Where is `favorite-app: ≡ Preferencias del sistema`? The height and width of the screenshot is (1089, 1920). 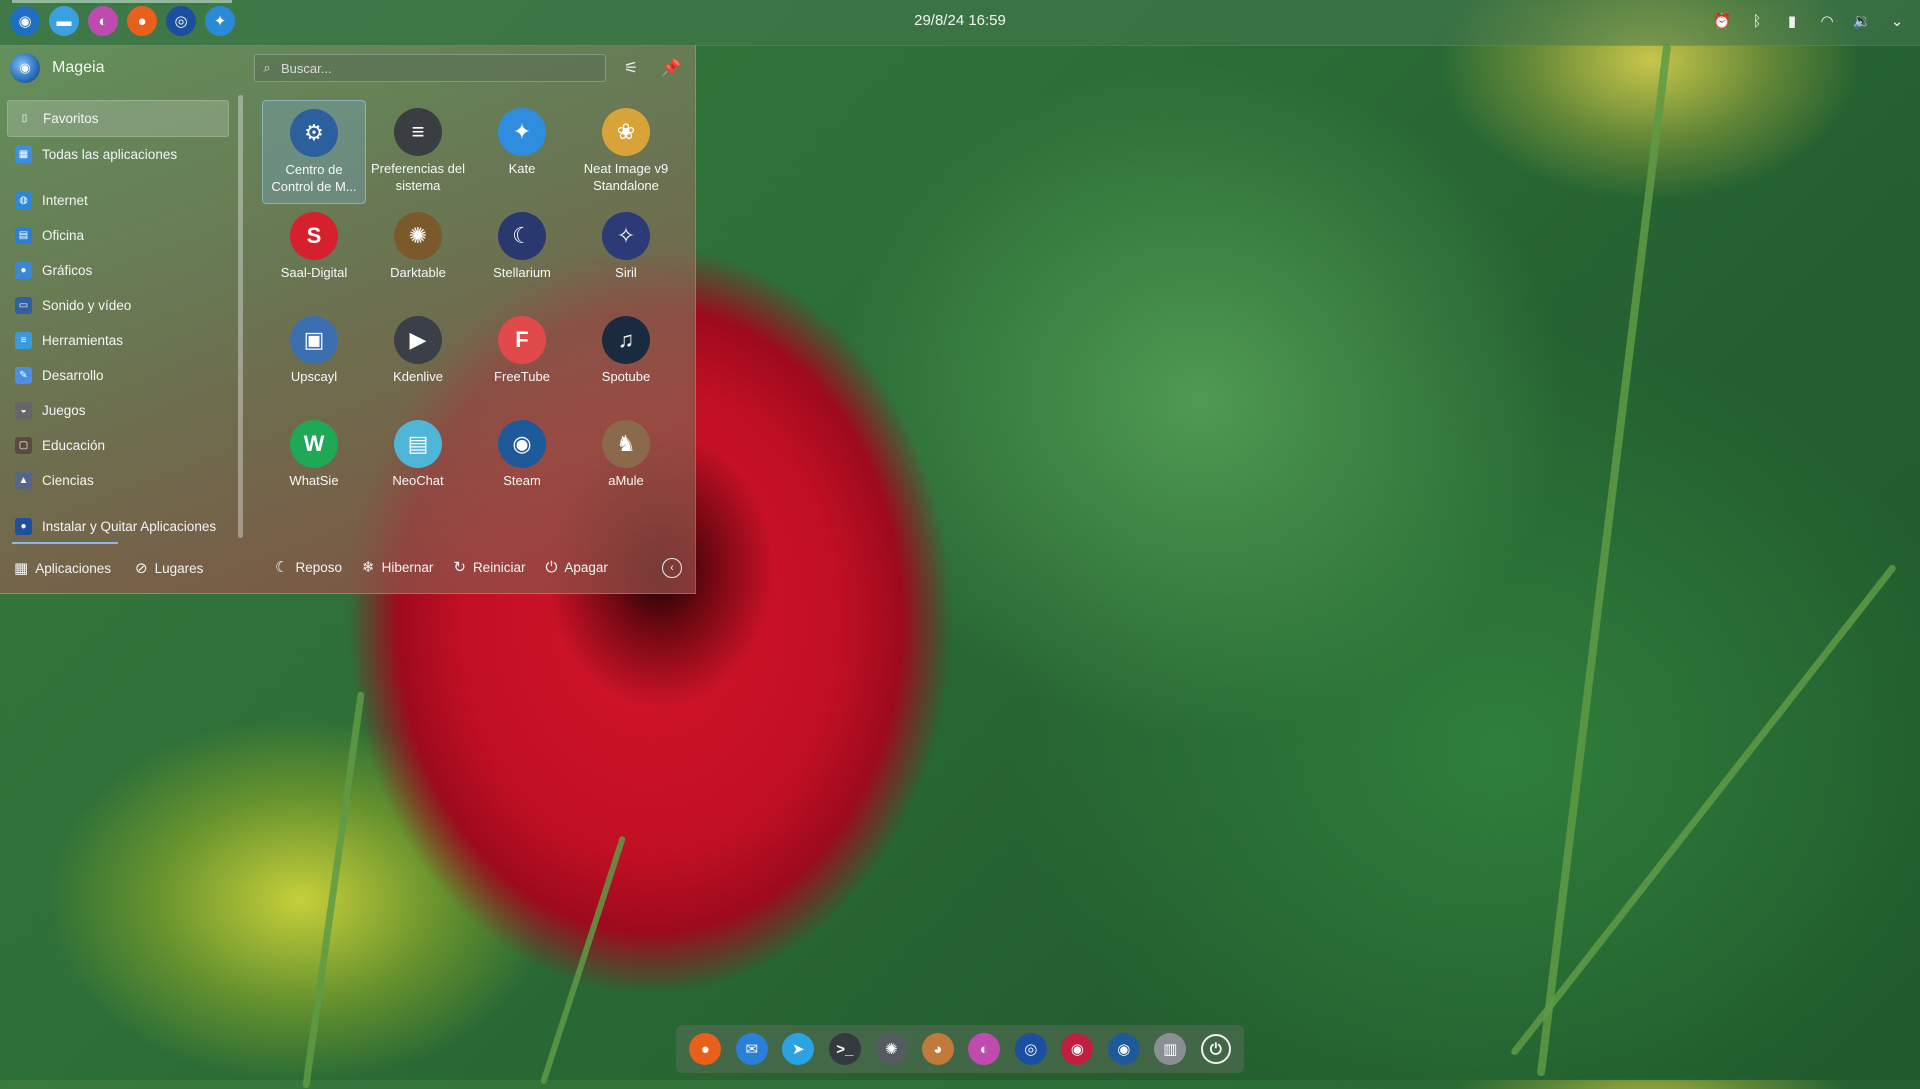
favorite-app: ≡ Preferencias del sistema is located at coordinates (418, 152).